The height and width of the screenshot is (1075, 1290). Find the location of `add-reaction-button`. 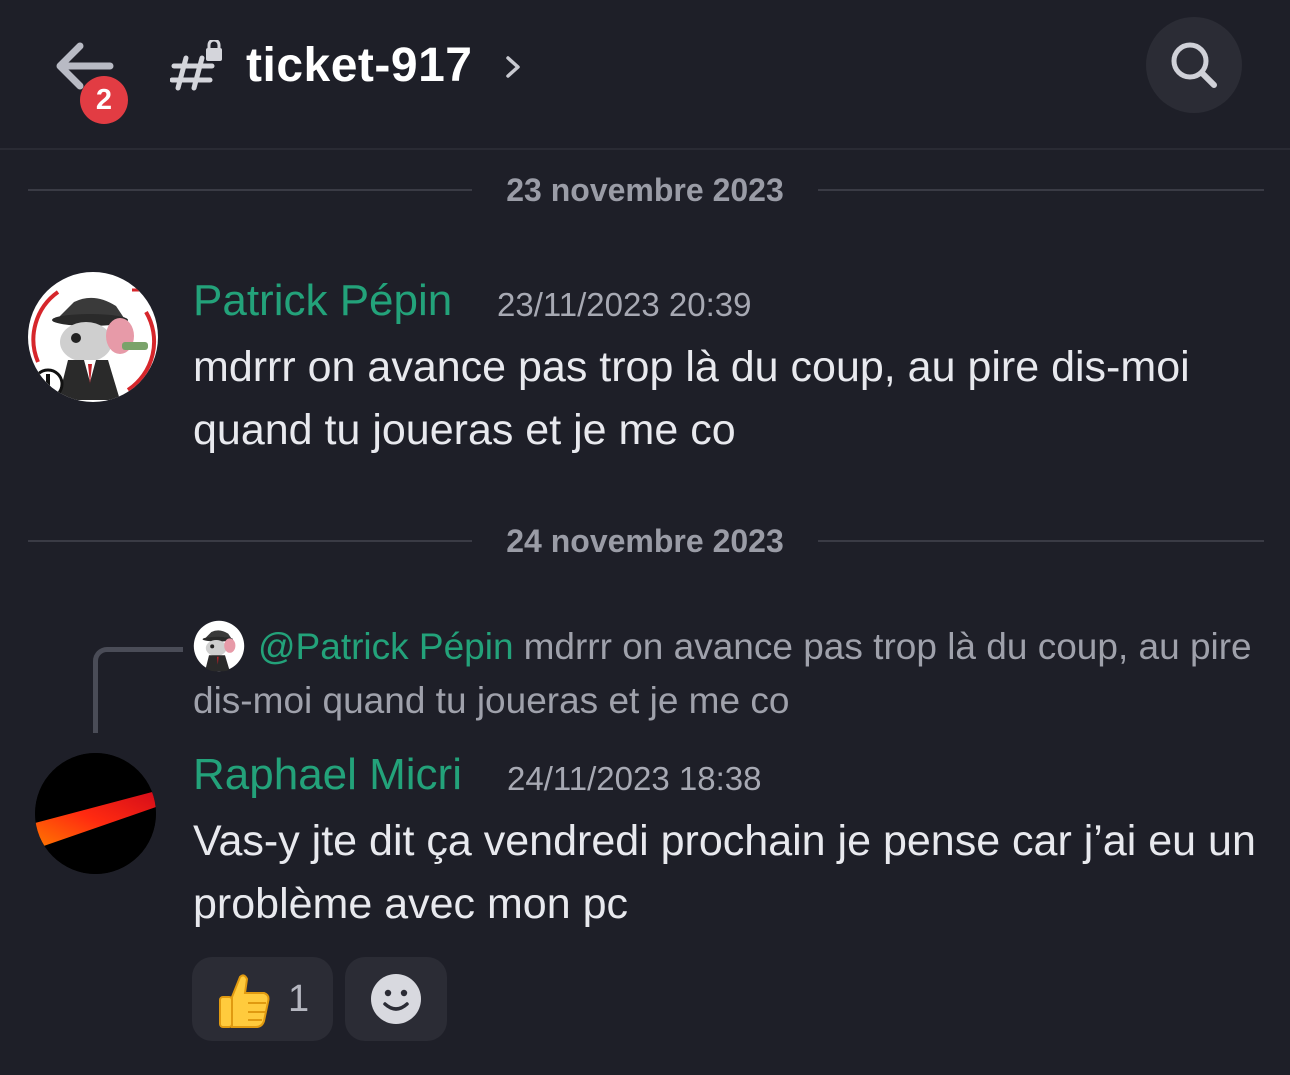

add-reaction-button is located at coordinates (396, 999).